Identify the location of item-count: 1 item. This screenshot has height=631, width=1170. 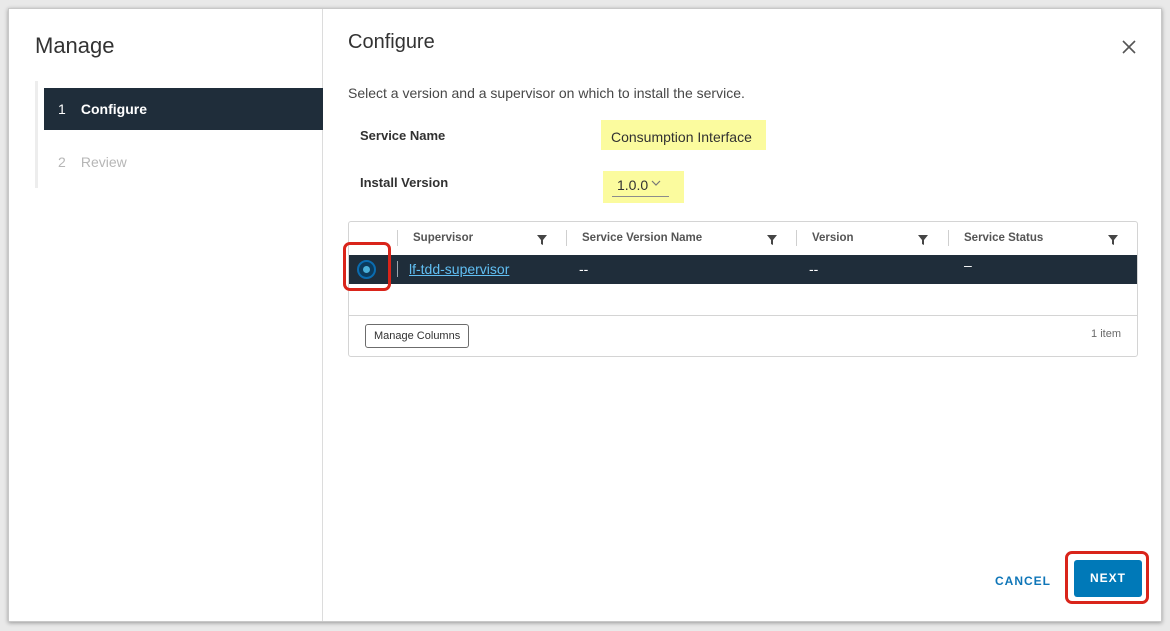
(1106, 334).